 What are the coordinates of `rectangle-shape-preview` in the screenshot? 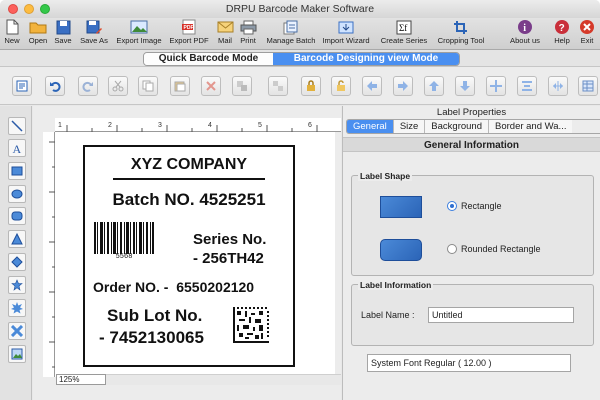 It's located at (401, 207).